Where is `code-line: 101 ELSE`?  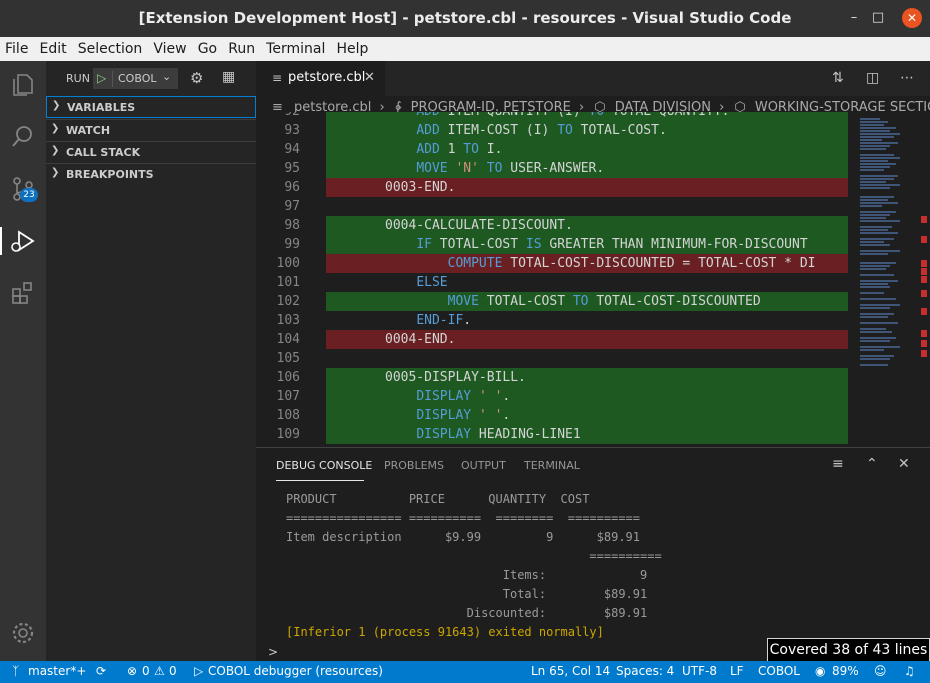
code-line: 101 ELSE is located at coordinates (552, 282).